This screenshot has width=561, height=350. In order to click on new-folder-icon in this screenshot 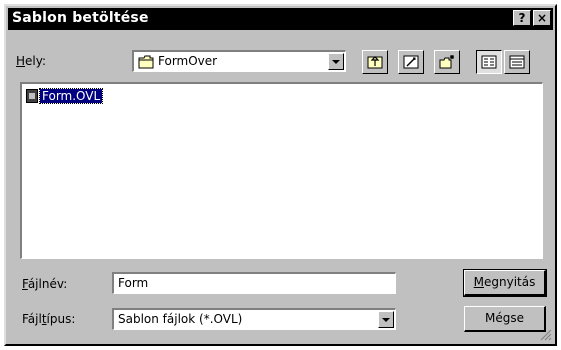, I will do `click(446, 62)`.